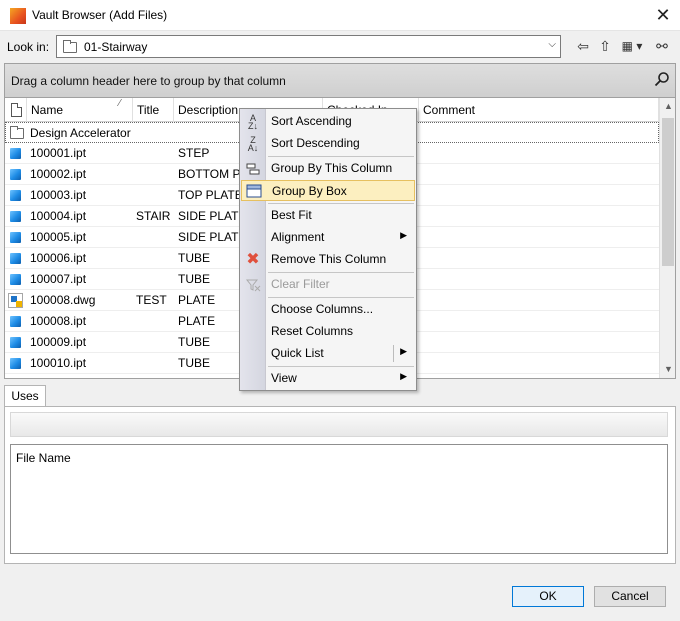  I want to click on menu-item-label: Remove This Column, so click(329, 259).